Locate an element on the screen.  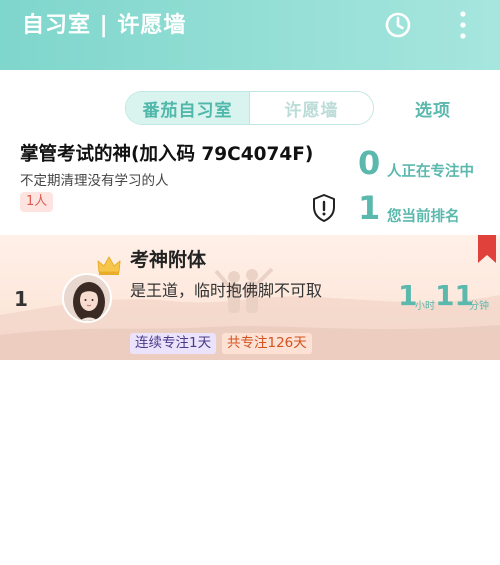
options-button: 选项 is located at coordinates (433, 108).